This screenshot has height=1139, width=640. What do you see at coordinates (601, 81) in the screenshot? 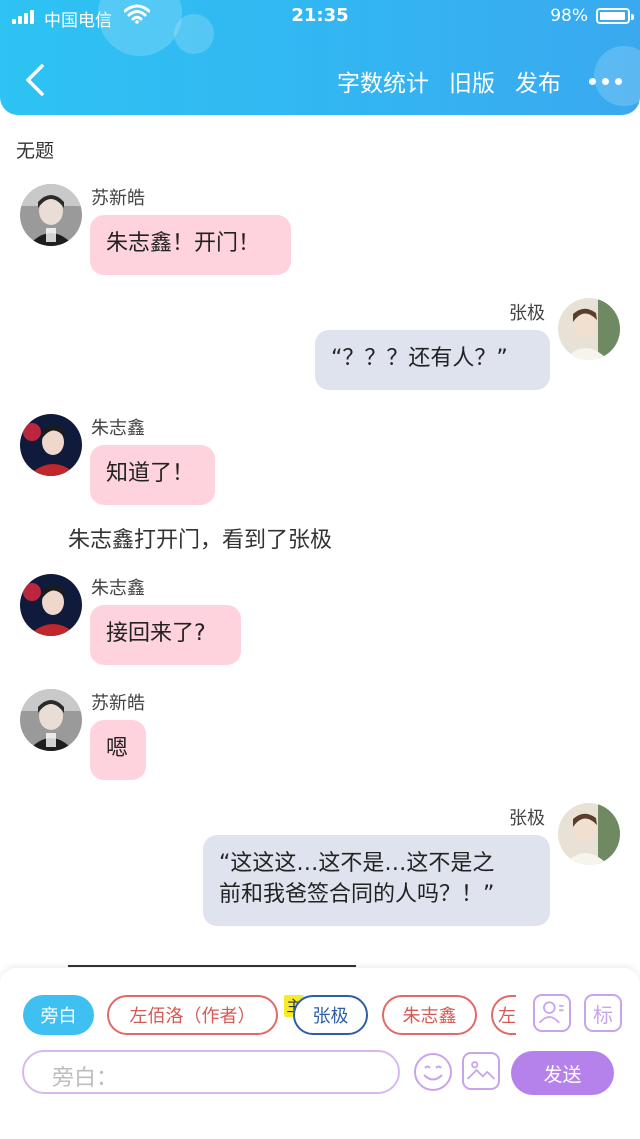
I see `more-options-icon` at bounding box center [601, 81].